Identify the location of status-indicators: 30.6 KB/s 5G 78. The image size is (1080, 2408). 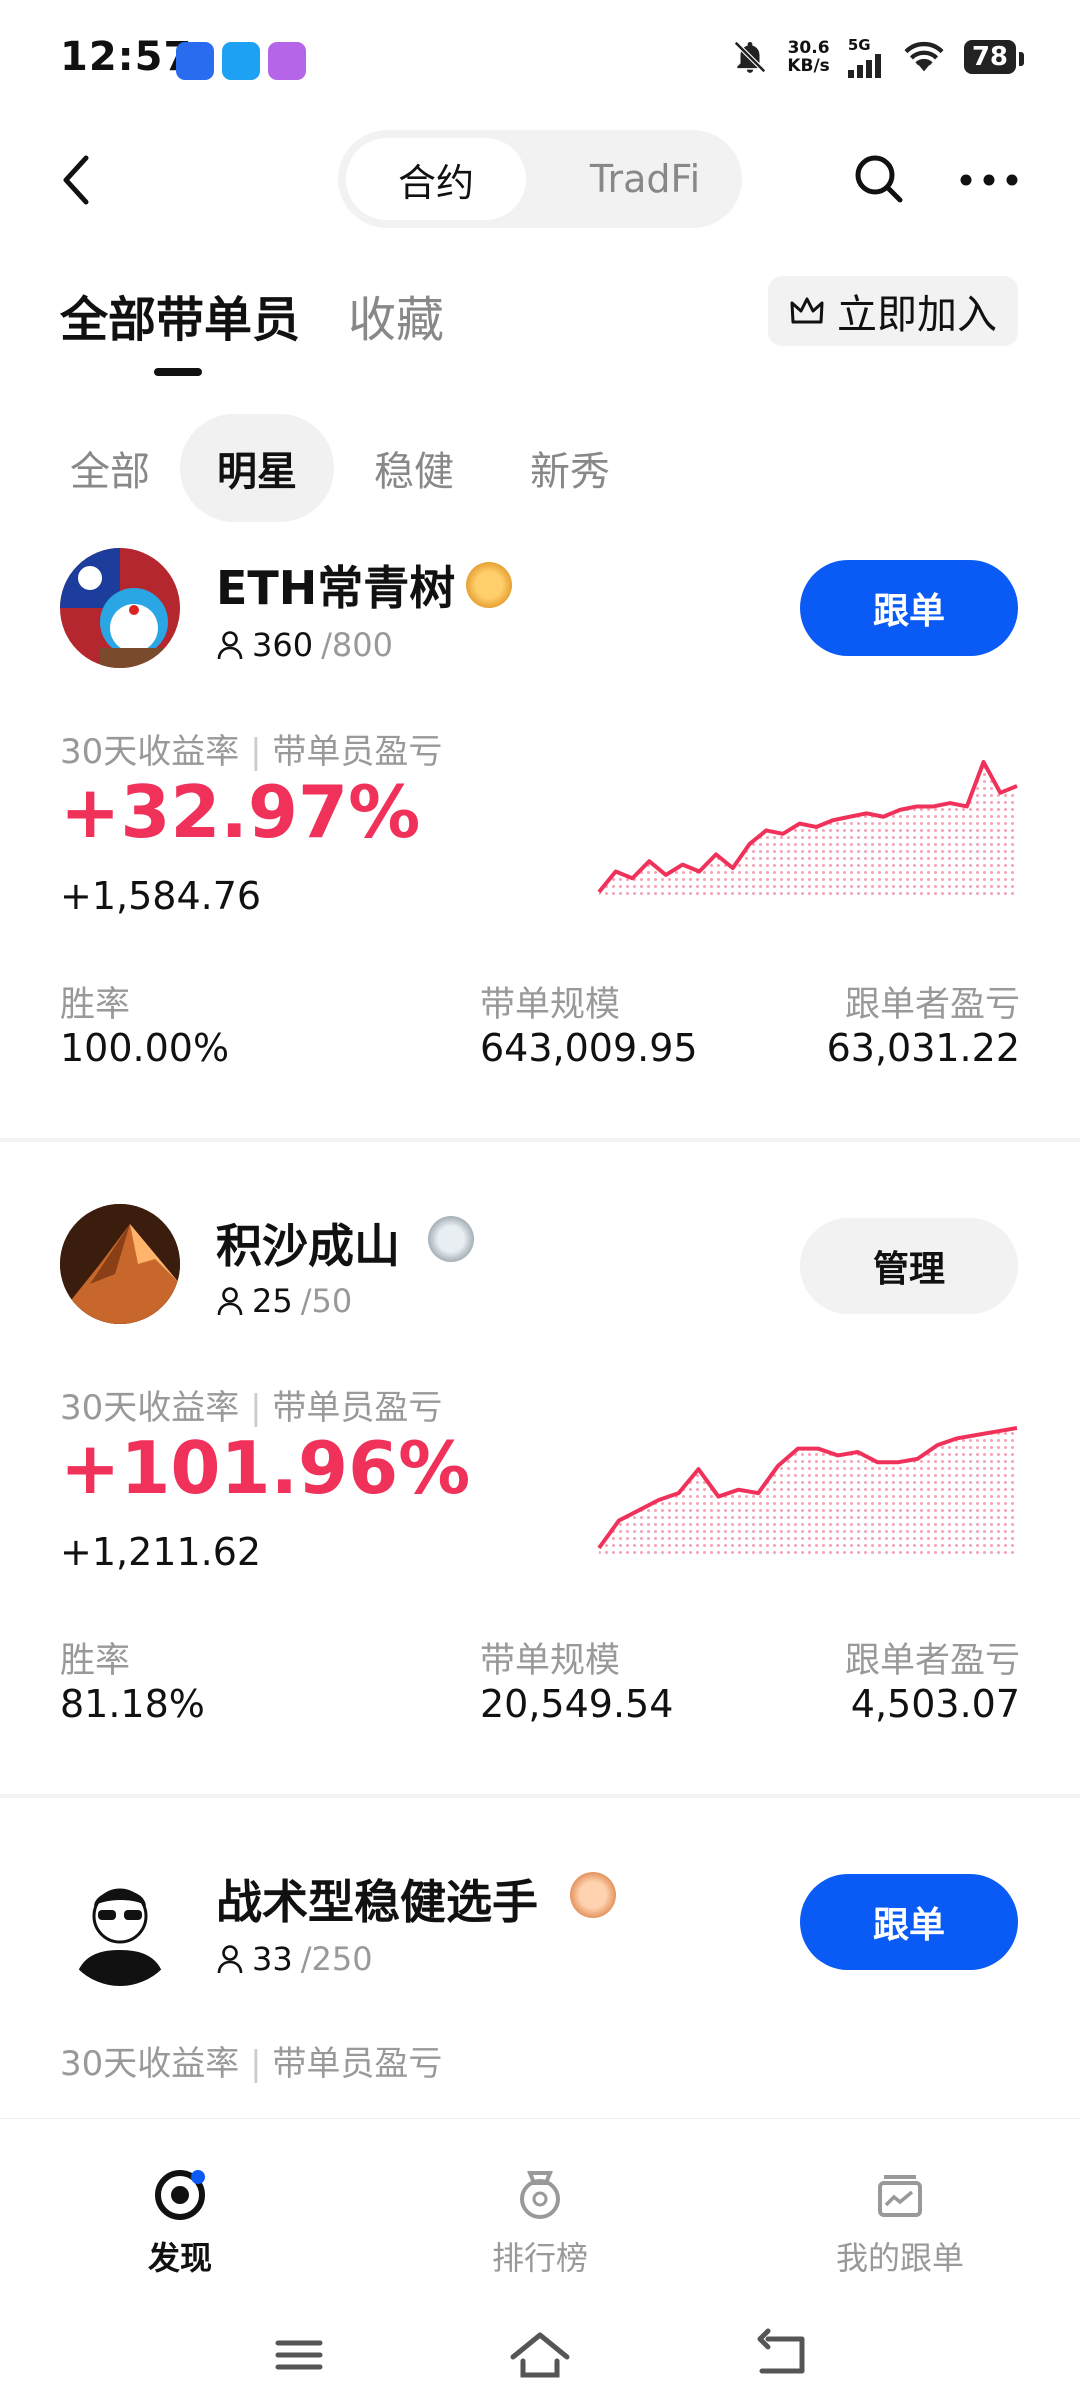
(878, 57).